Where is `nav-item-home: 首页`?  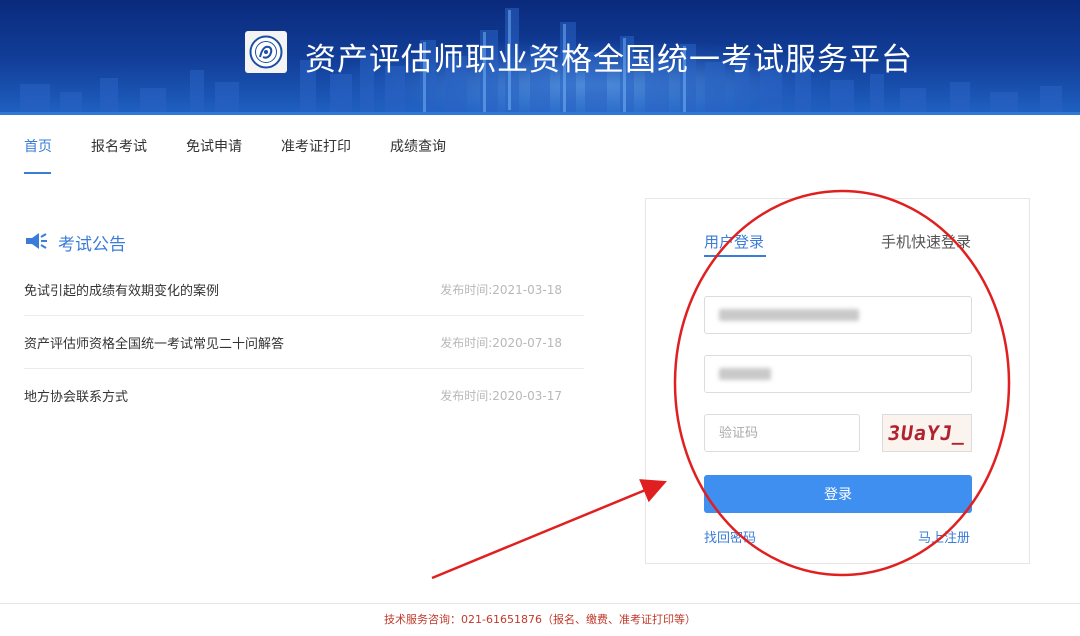
nav-item-home: 首页 is located at coordinates (38, 156).